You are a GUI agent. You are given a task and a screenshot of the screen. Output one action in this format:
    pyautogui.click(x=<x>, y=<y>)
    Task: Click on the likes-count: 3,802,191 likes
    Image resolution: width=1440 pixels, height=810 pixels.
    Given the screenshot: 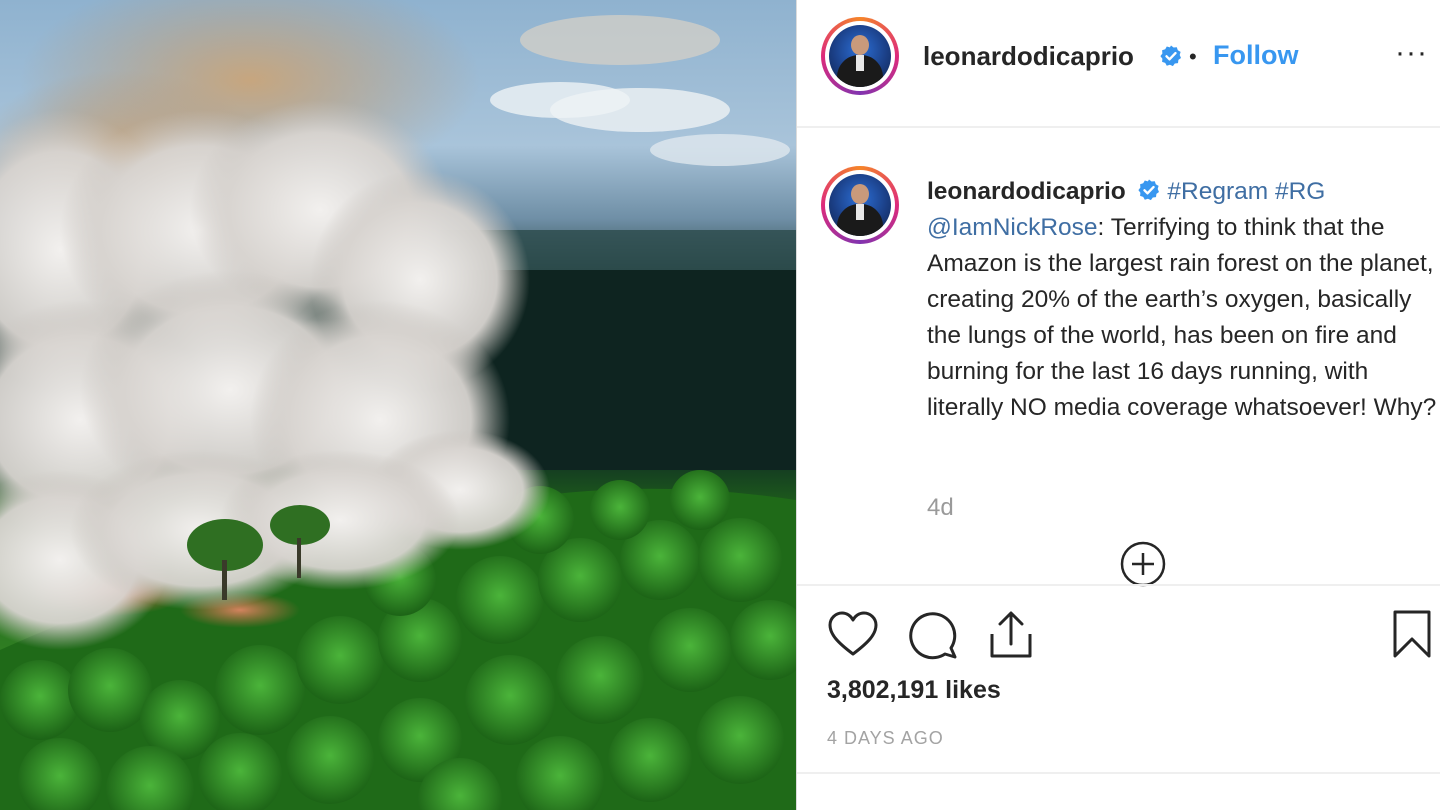 What is the action you would take?
    pyautogui.click(x=914, y=690)
    